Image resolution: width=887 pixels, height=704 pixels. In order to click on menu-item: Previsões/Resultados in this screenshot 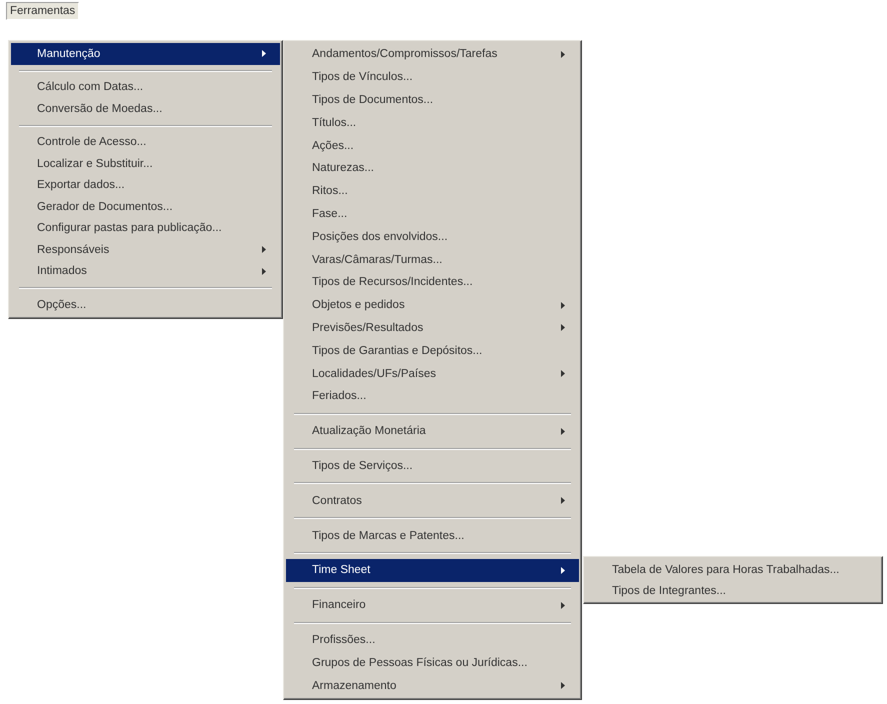, I will do `click(432, 328)`.